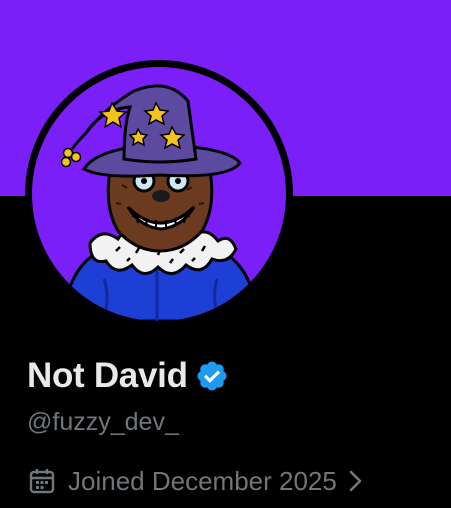 The height and width of the screenshot is (508, 451). I want to click on chevron-right-icon, so click(355, 481).